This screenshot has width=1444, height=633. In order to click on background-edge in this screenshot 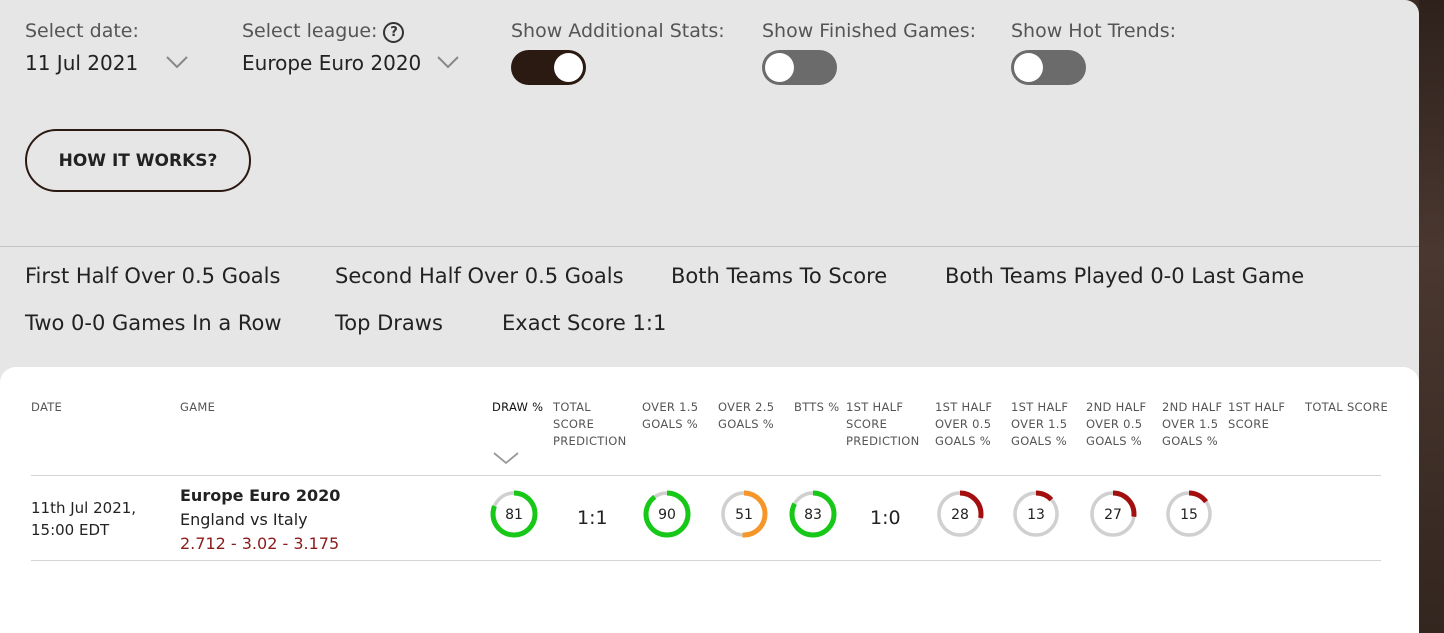, I will do `click(1431, 316)`.